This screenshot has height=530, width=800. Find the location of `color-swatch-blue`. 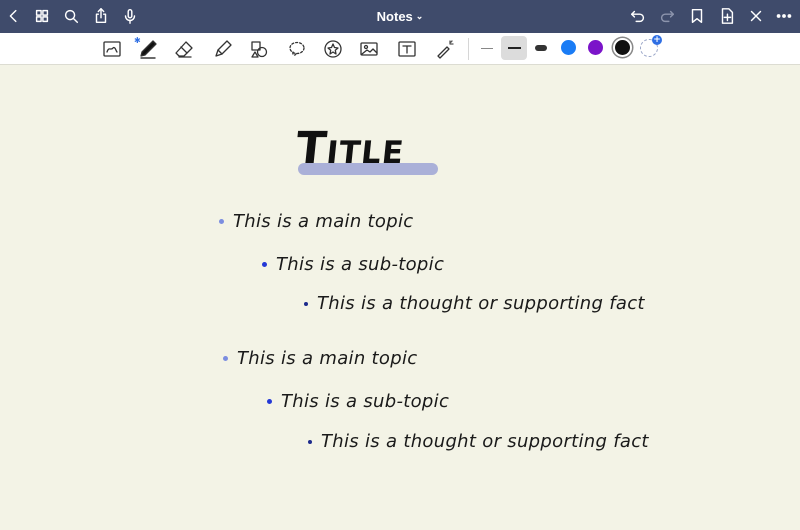

color-swatch-blue is located at coordinates (568, 47).